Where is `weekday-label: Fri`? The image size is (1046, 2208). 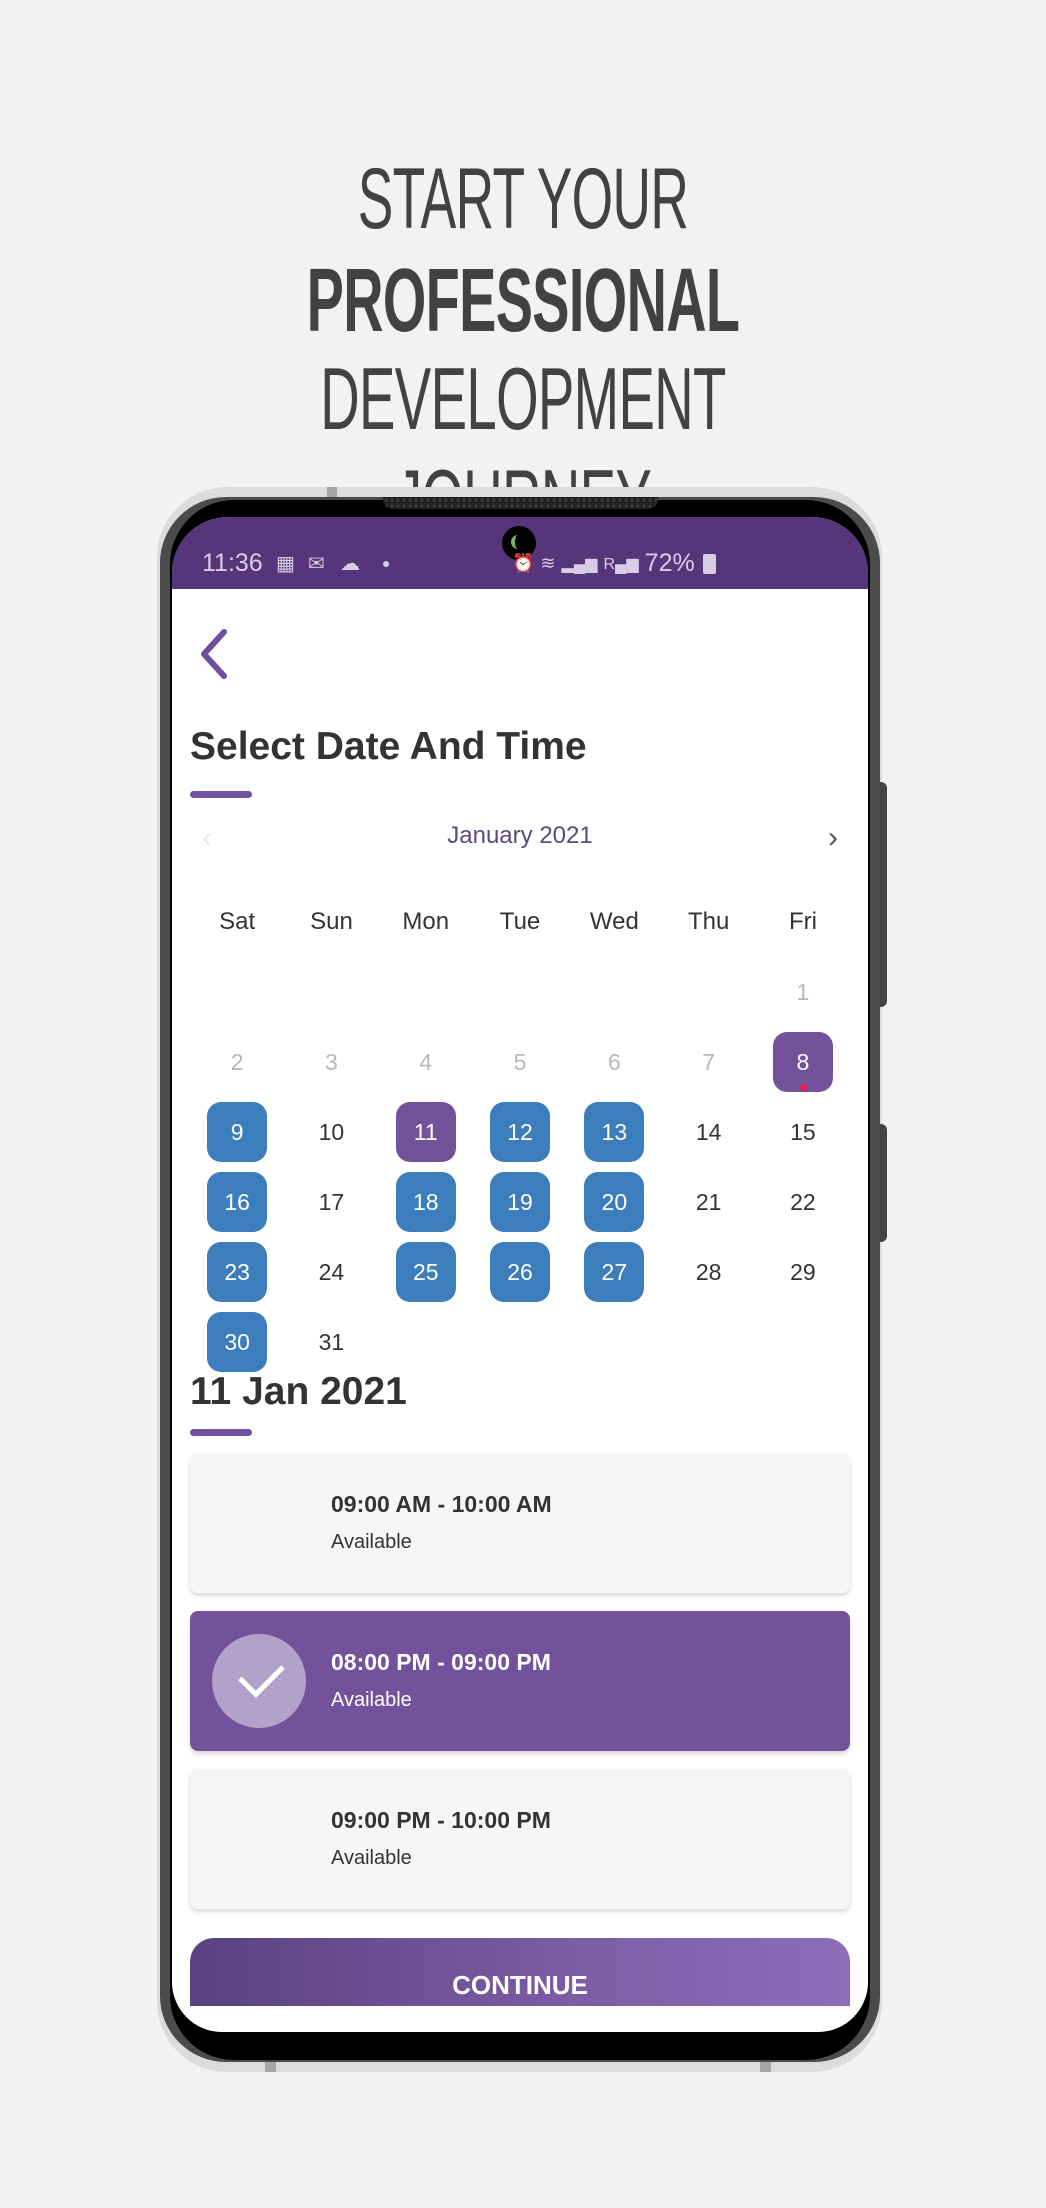
weekday-label: Fri is located at coordinates (802, 921).